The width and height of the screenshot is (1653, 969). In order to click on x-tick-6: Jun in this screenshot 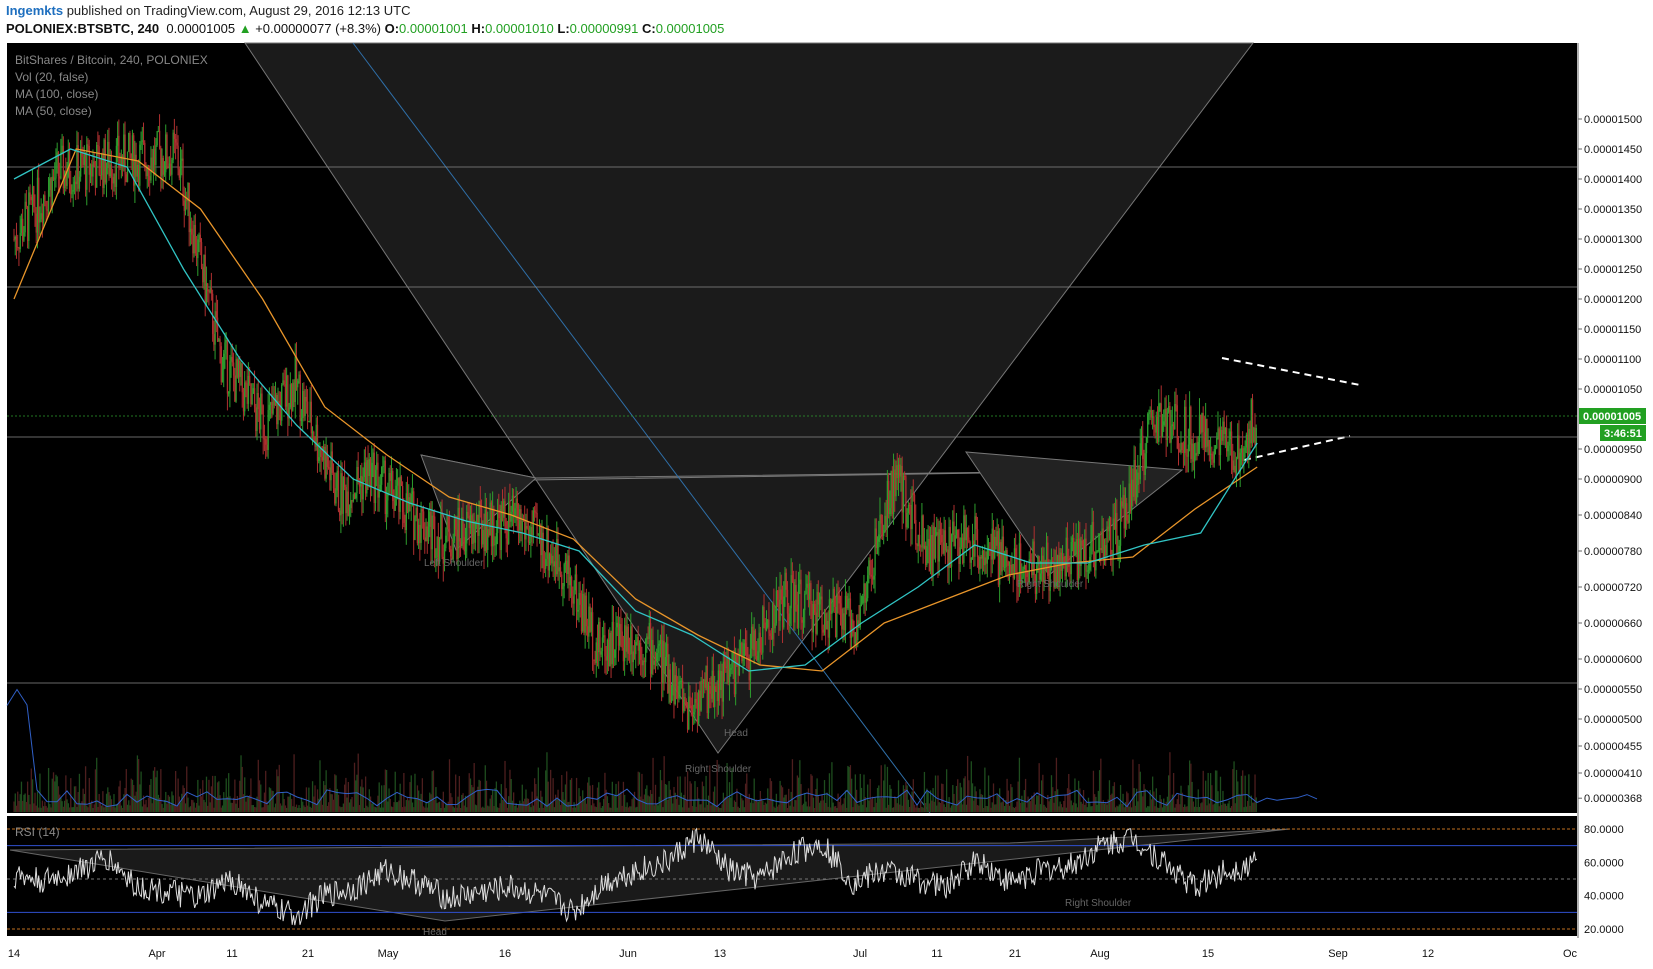, I will do `click(628, 954)`.